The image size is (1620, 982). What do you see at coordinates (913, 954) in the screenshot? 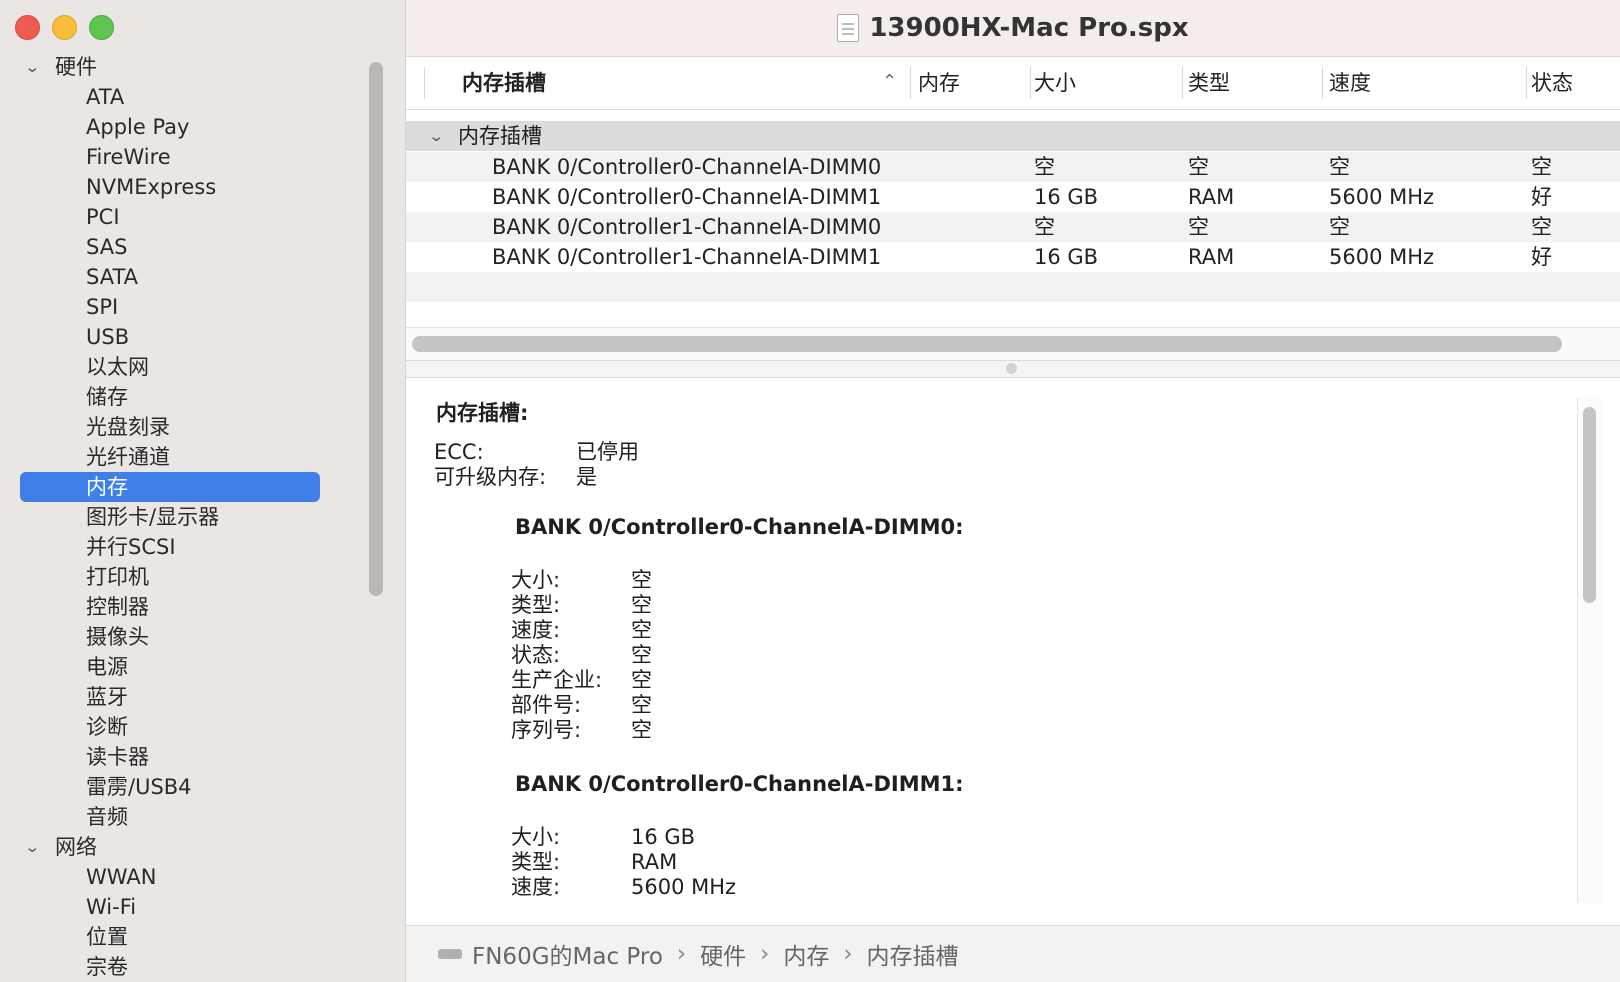
I see `breadcrumb-item: 内存插槽` at bounding box center [913, 954].